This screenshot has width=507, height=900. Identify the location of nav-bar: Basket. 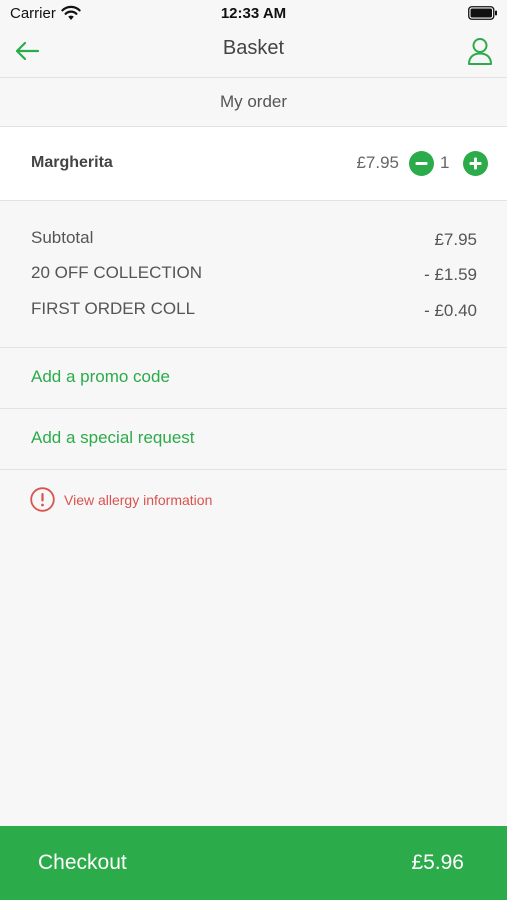
(253, 53).